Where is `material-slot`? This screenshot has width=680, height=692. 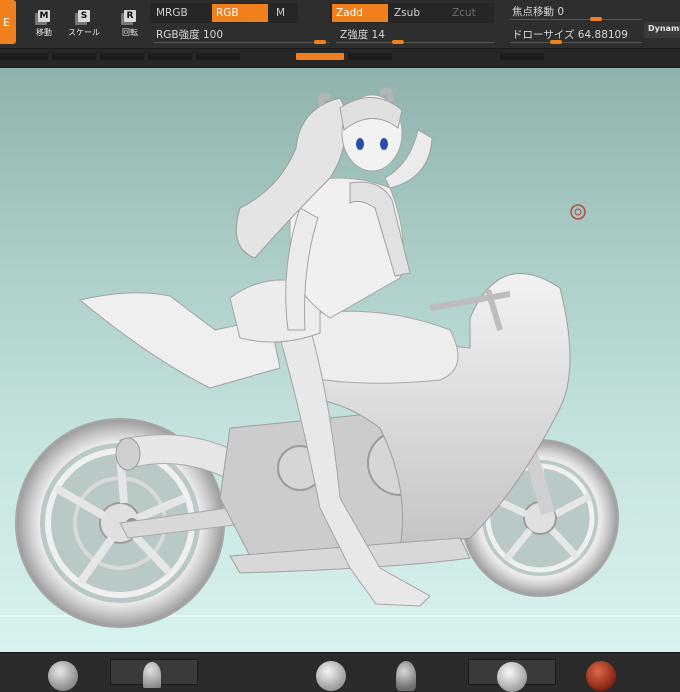 material-slot is located at coordinates (512, 675).